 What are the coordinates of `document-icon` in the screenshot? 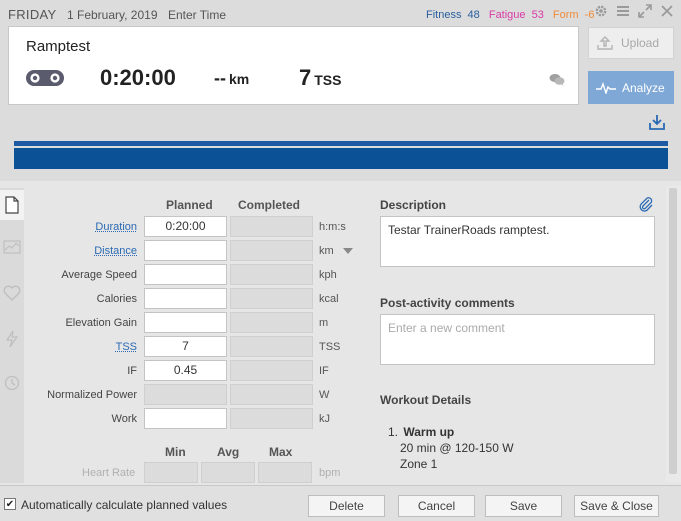 It's located at (12, 205).